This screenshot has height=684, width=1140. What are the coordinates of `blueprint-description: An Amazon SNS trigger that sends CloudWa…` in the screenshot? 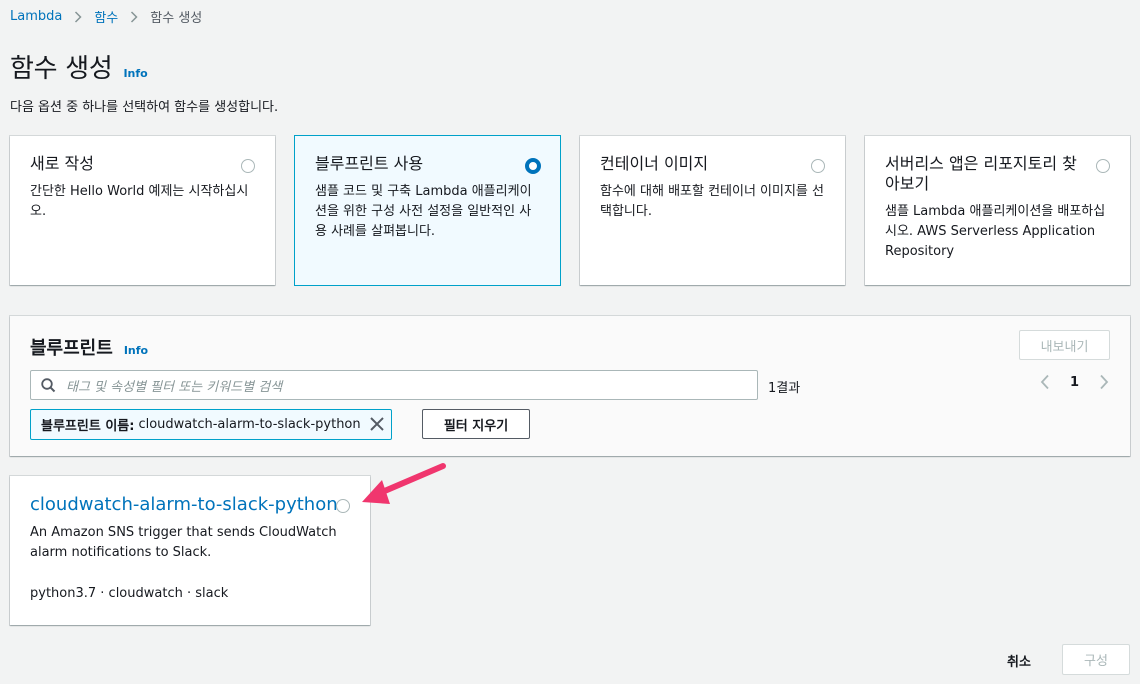 It's located at (183, 542).